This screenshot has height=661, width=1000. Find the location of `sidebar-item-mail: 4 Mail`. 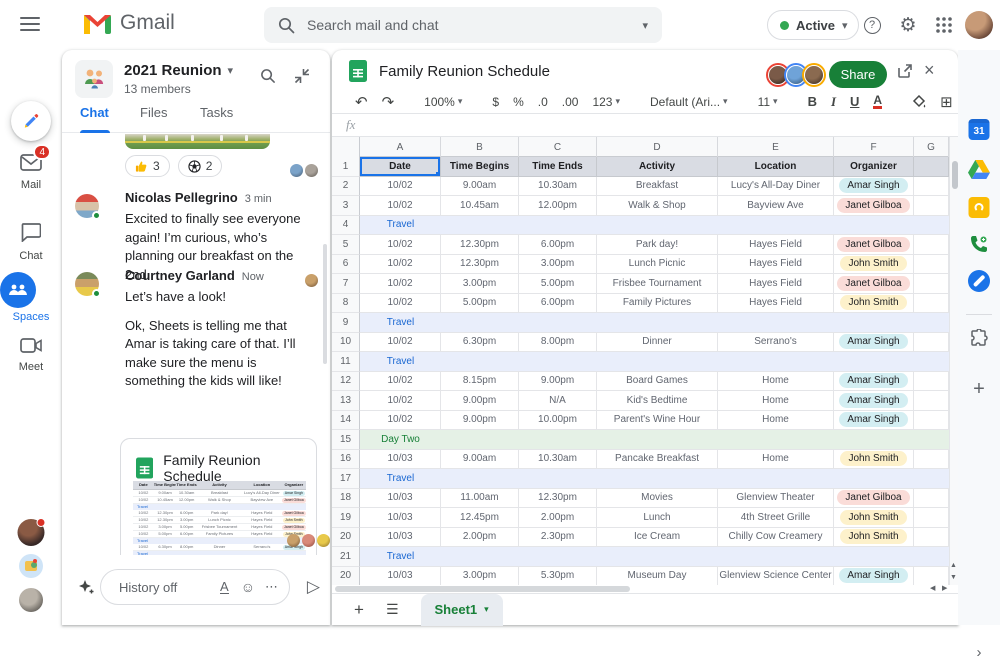

sidebar-item-mail: 4 Mail is located at coordinates (31, 167).